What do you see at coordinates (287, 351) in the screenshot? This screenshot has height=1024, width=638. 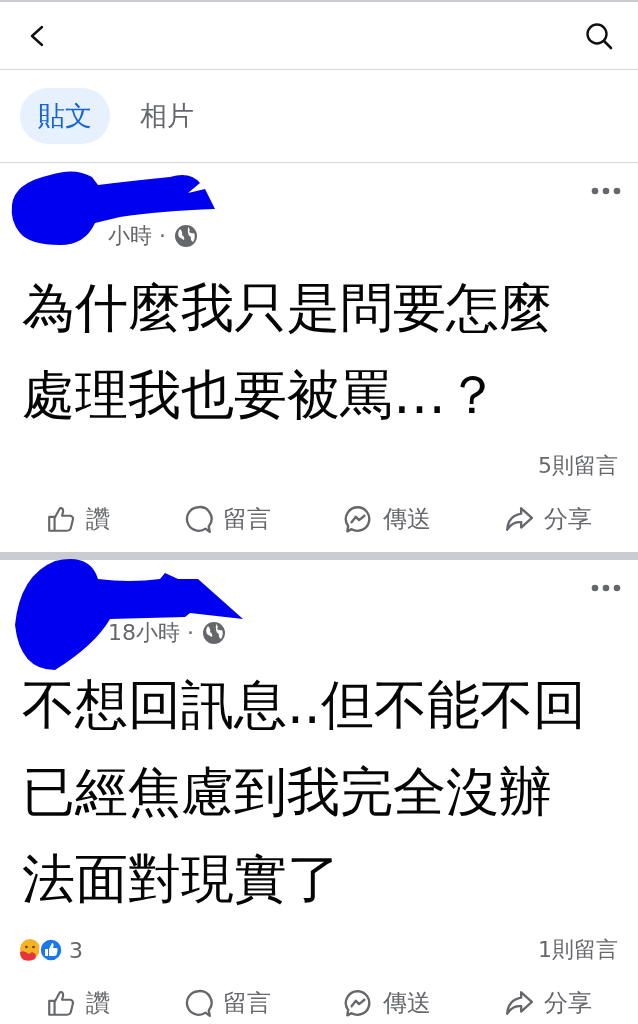 I see `post-text: 為什麼我只是問要怎麼處理我也要被罵…？` at bounding box center [287, 351].